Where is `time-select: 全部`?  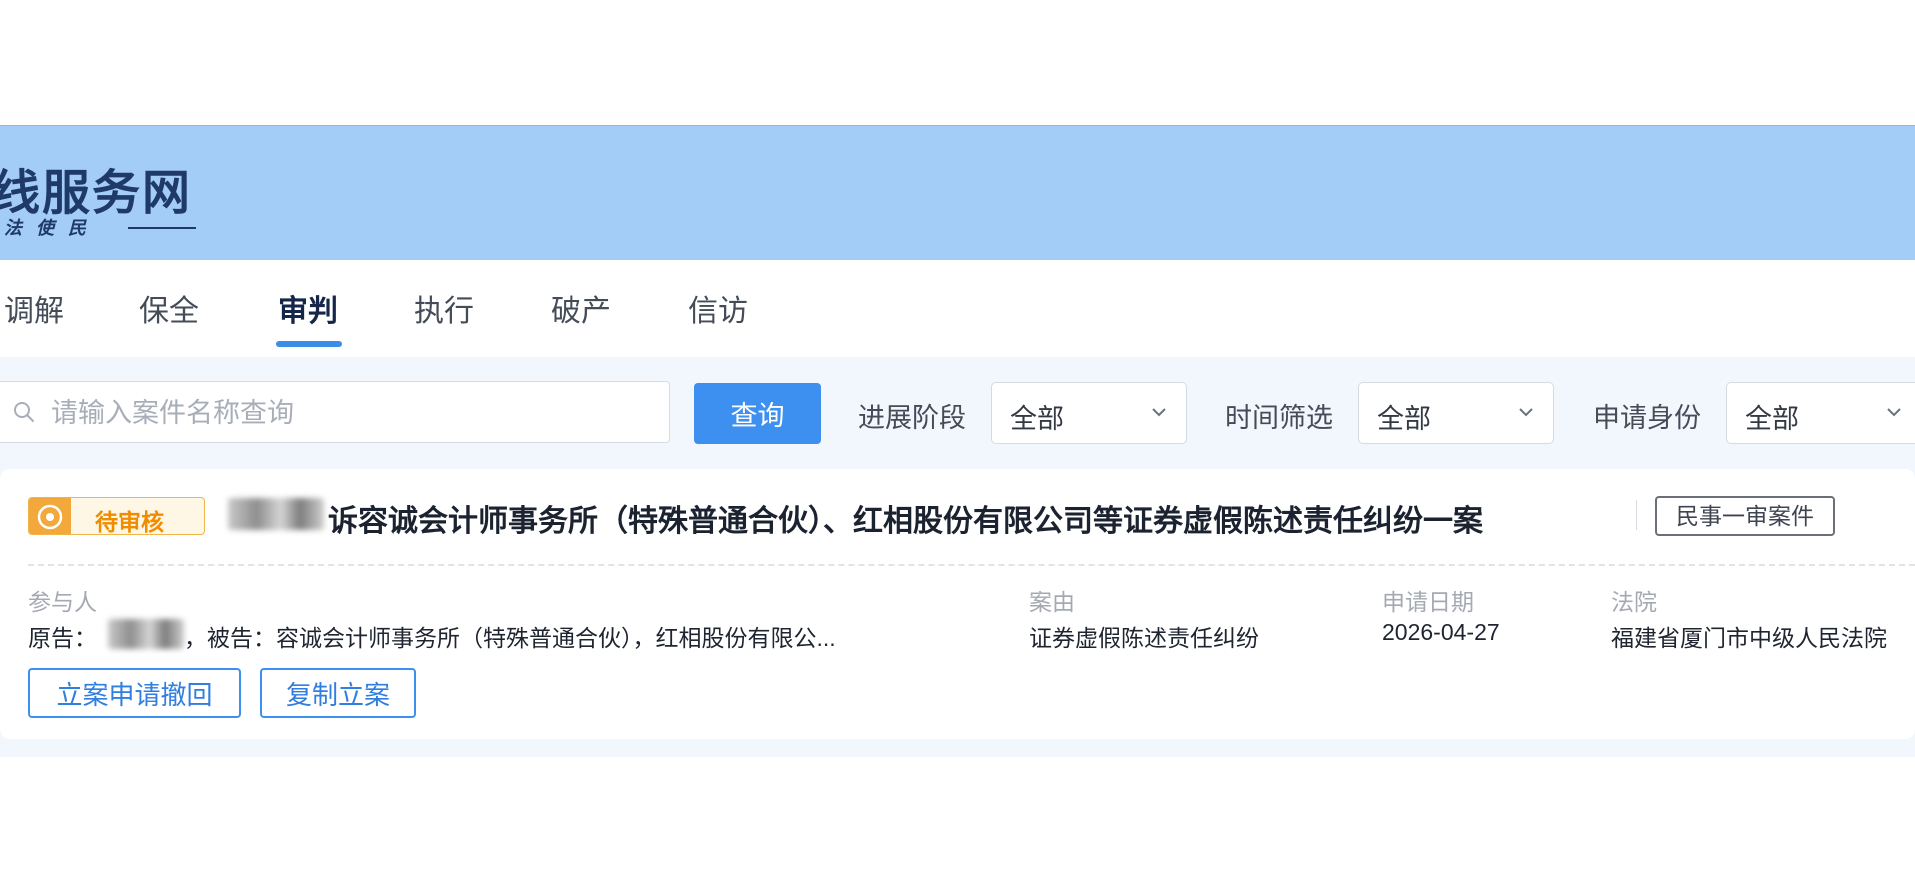
time-select: 全部 is located at coordinates (1456, 413).